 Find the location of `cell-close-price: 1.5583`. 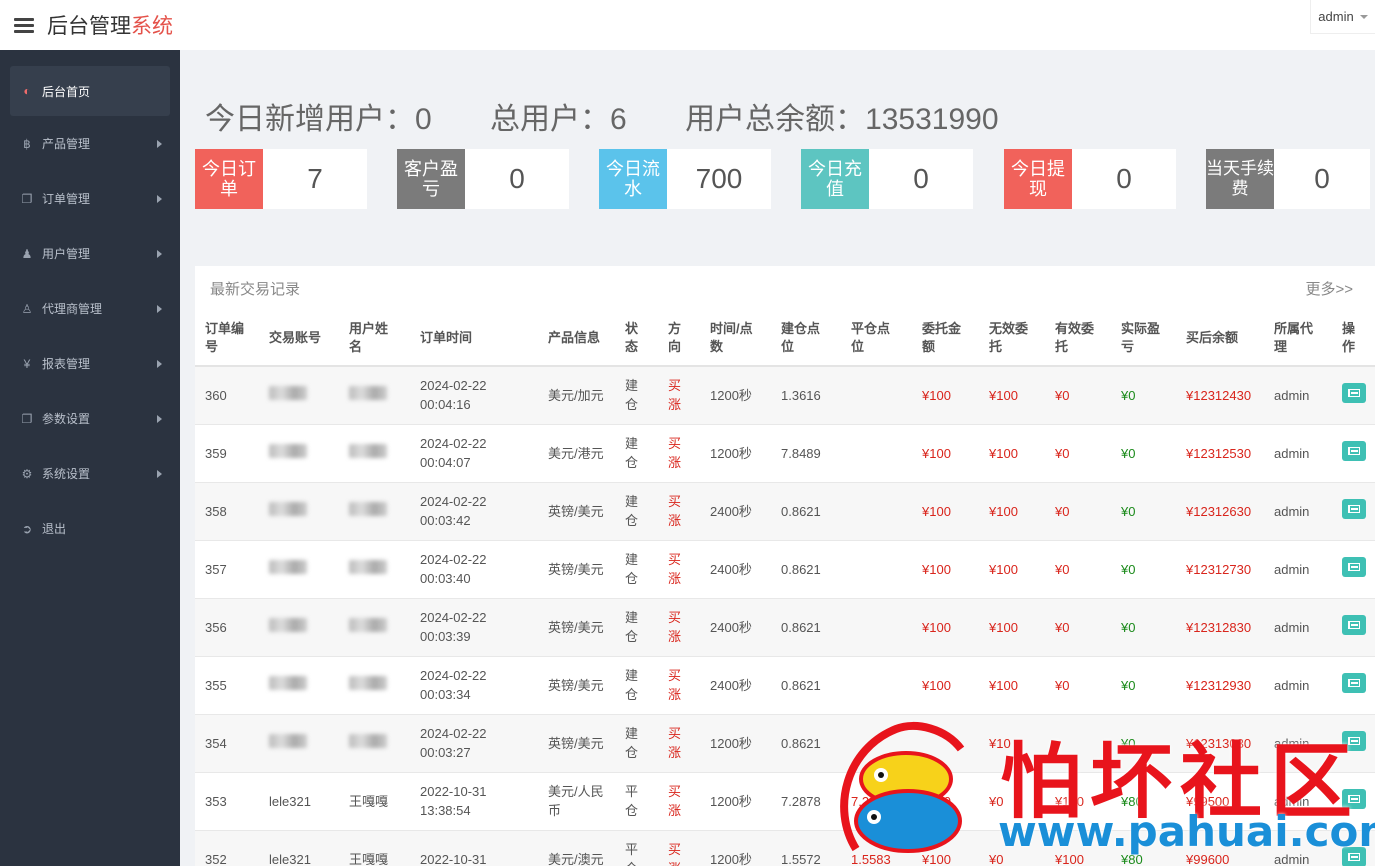

cell-close-price: 1.5583 is located at coordinates (876, 848).